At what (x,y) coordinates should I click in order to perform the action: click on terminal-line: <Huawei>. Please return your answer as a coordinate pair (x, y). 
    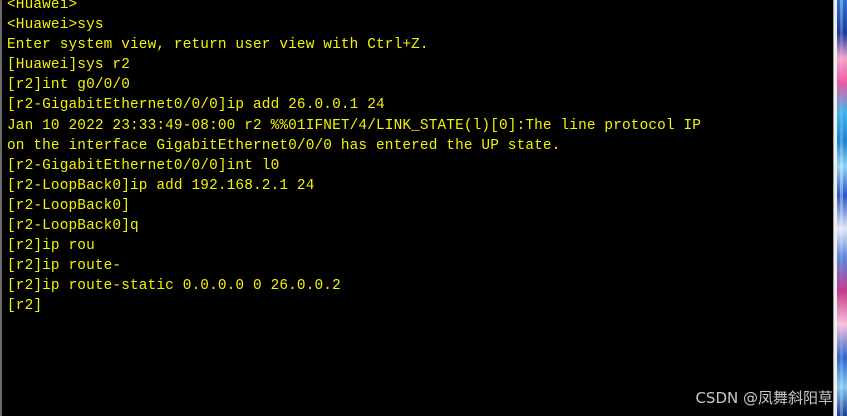
    Looking at the image, I should click on (42, 6).